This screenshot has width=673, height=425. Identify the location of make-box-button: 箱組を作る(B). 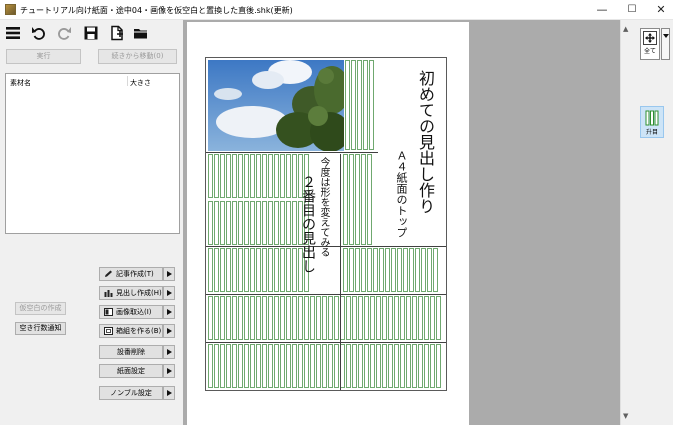
(131, 331).